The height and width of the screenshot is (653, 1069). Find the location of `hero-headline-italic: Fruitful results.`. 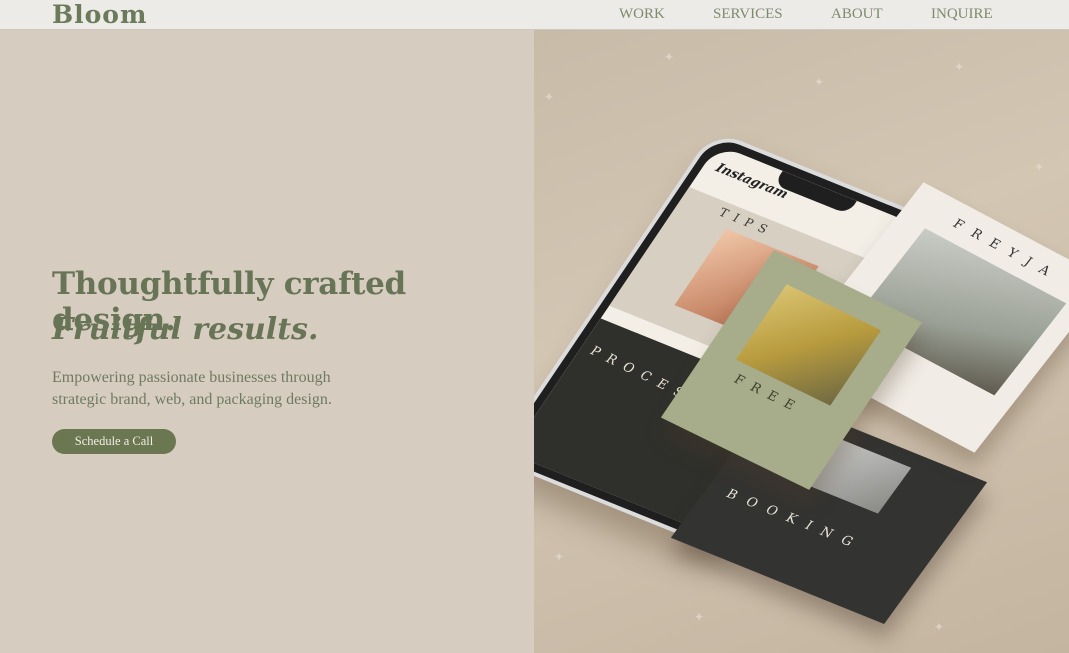

hero-headline-italic: Fruitful results. is located at coordinates (185, 329).